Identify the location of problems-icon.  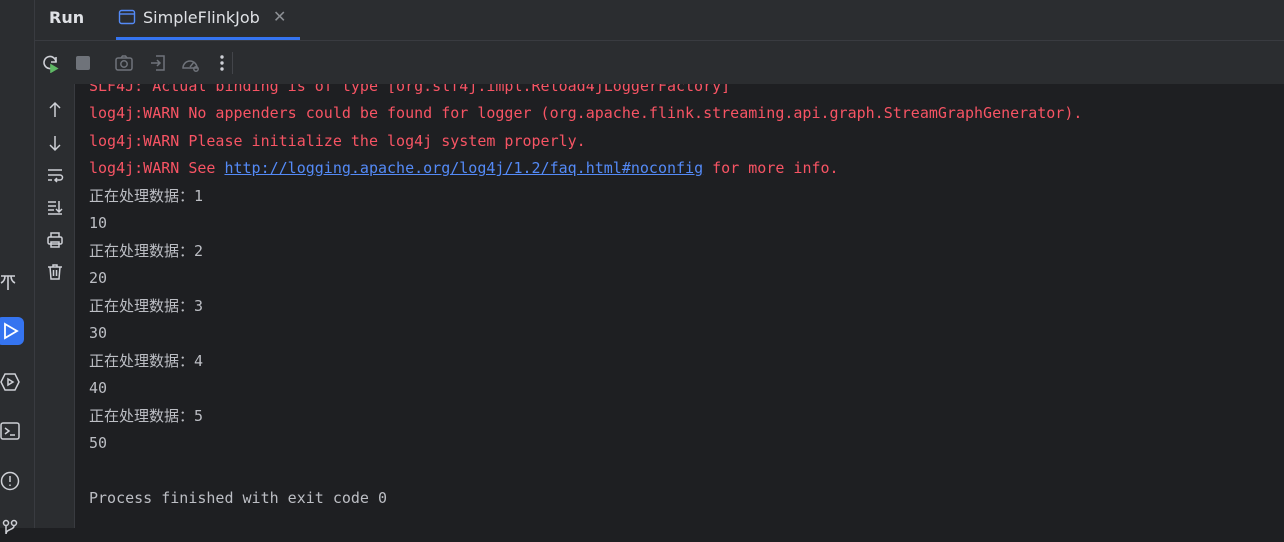
(12, 481).